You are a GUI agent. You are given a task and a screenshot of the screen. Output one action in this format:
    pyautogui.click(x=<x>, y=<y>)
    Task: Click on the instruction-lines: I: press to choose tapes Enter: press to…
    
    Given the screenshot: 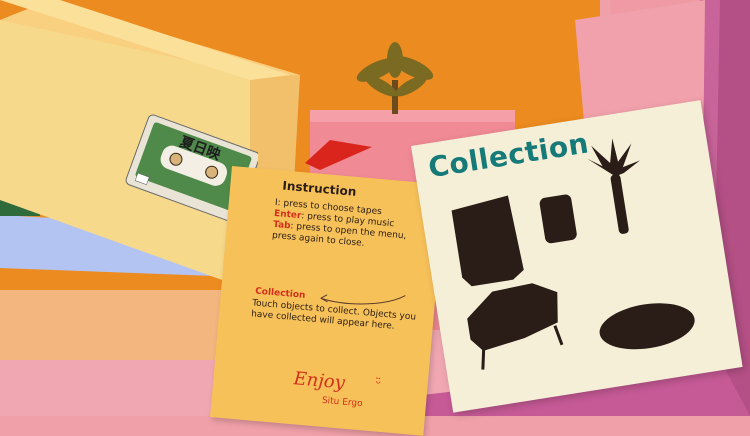 What is the action you would take?
    pyautogui.click(x=353, y=227)
    